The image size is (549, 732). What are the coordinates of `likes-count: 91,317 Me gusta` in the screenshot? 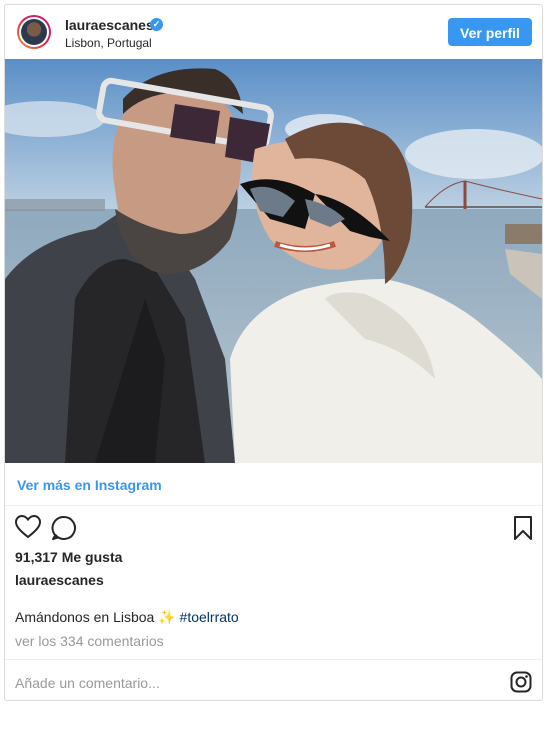 It's located at (68, 557).